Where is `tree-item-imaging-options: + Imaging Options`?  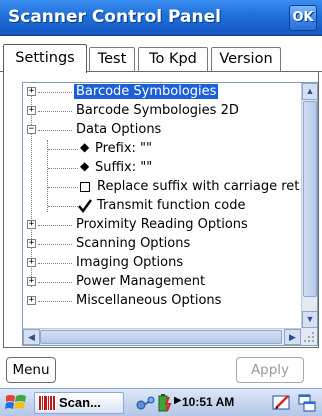
tree-item-imaging-options: + Imaging Options is located at coordinates (157, 263).